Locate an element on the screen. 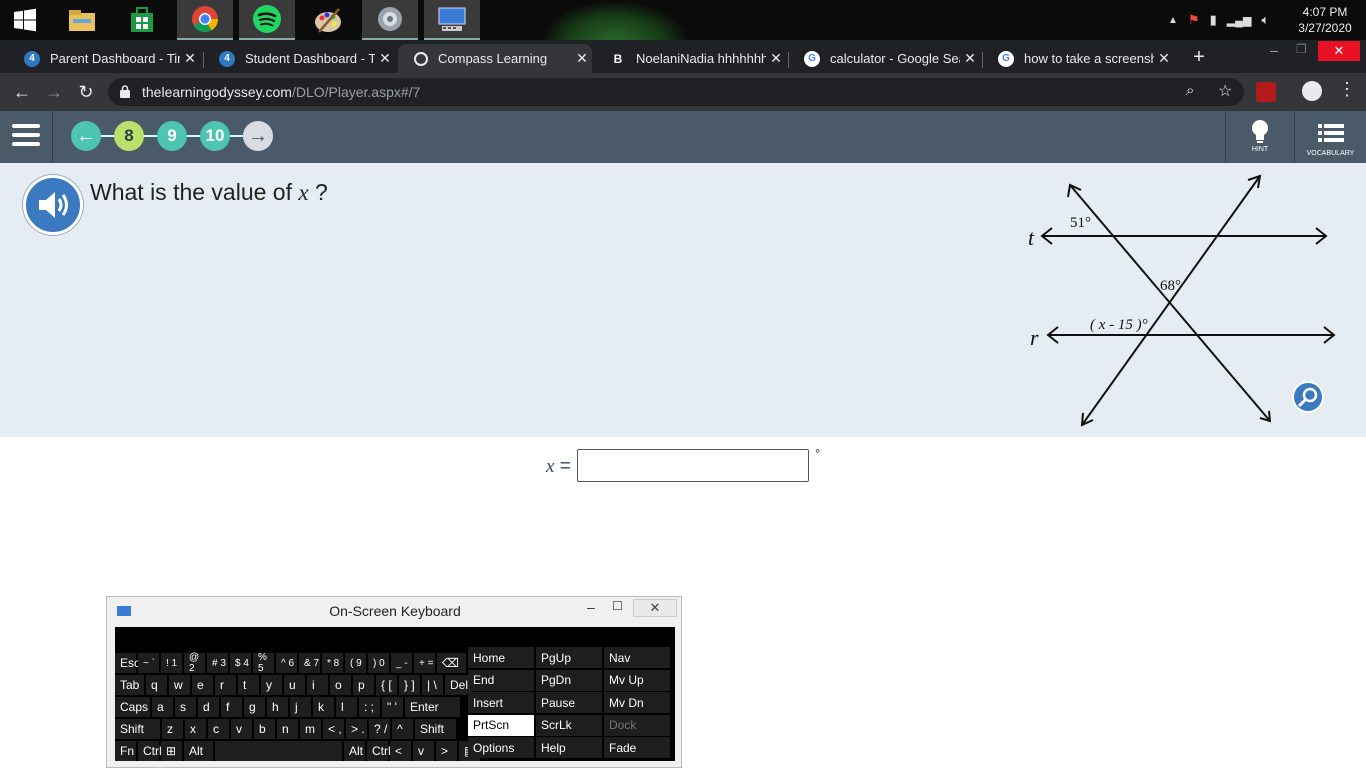  tab-noelaninadia: B NoelaniNadia hhhhhhhh ✕ is located at coordinates (690, 58).